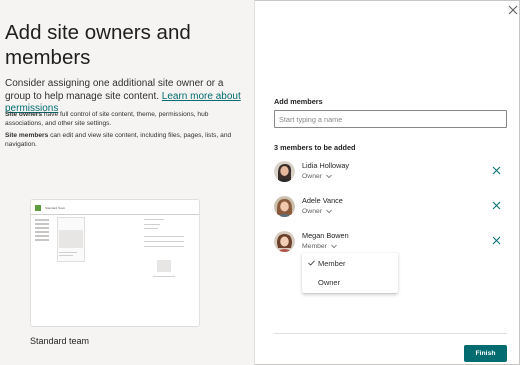 This screenshot has width=520, height=365. I want to click on preview-divider, so click(115, 214).